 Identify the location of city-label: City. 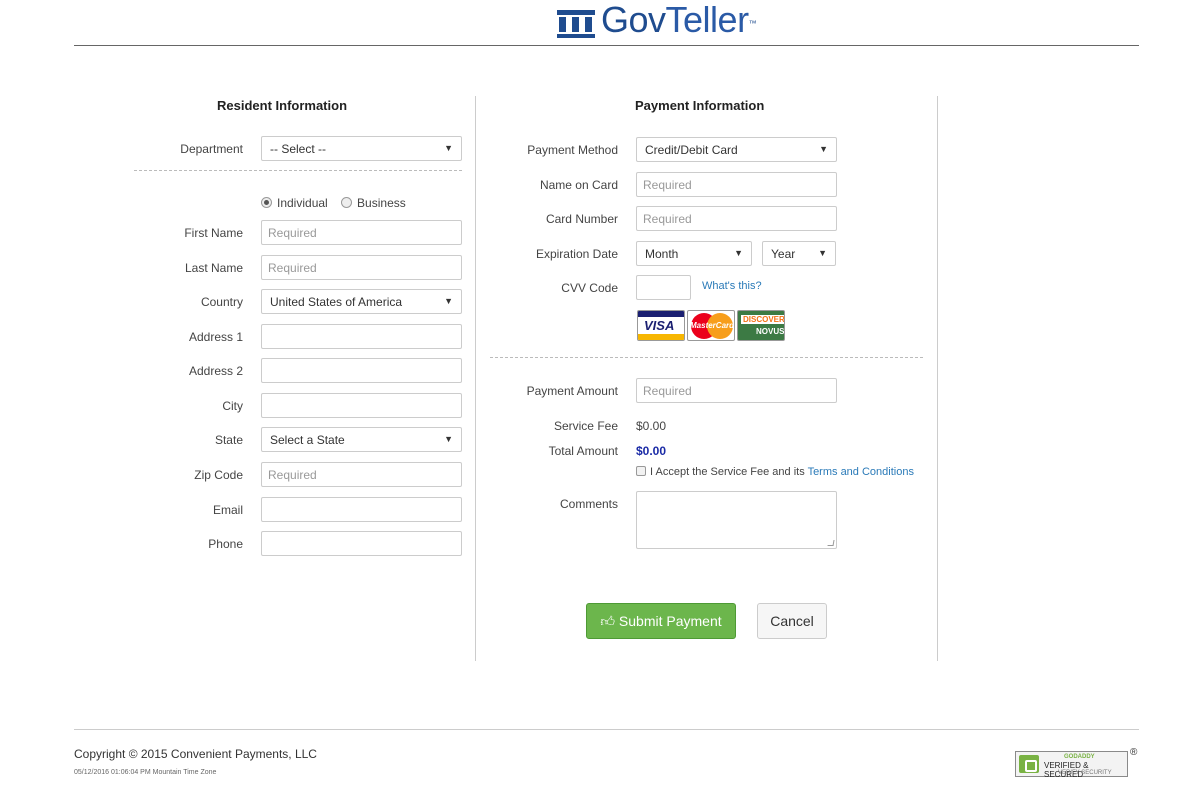
(232, 406).